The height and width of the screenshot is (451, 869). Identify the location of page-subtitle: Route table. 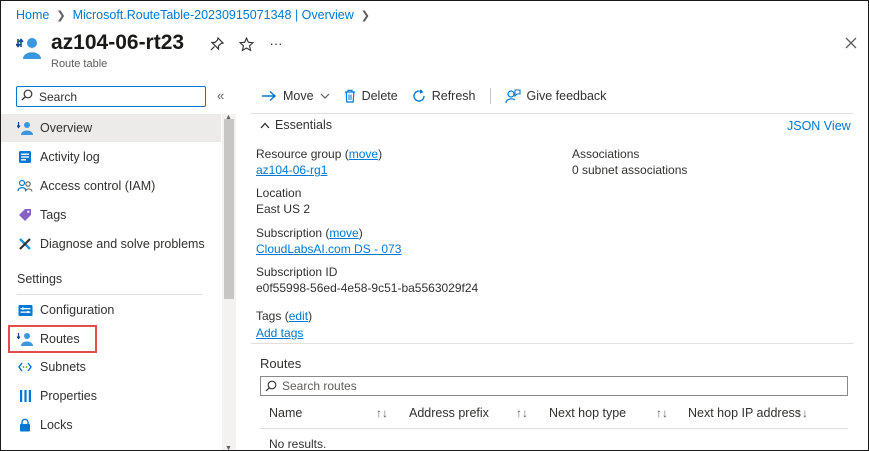
(79, 64).